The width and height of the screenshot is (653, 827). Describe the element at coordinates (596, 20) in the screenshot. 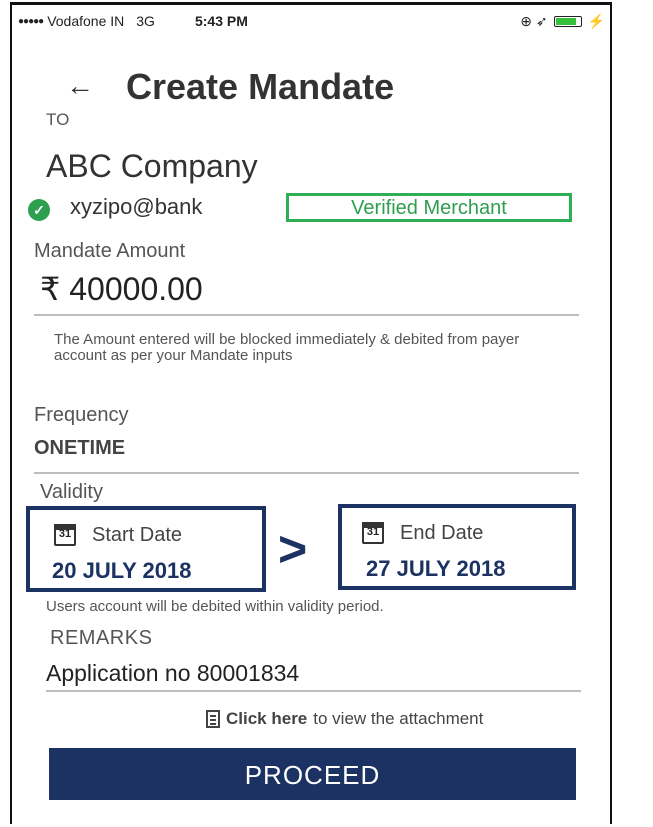

I see `charging-icon: ⚡` at that location.